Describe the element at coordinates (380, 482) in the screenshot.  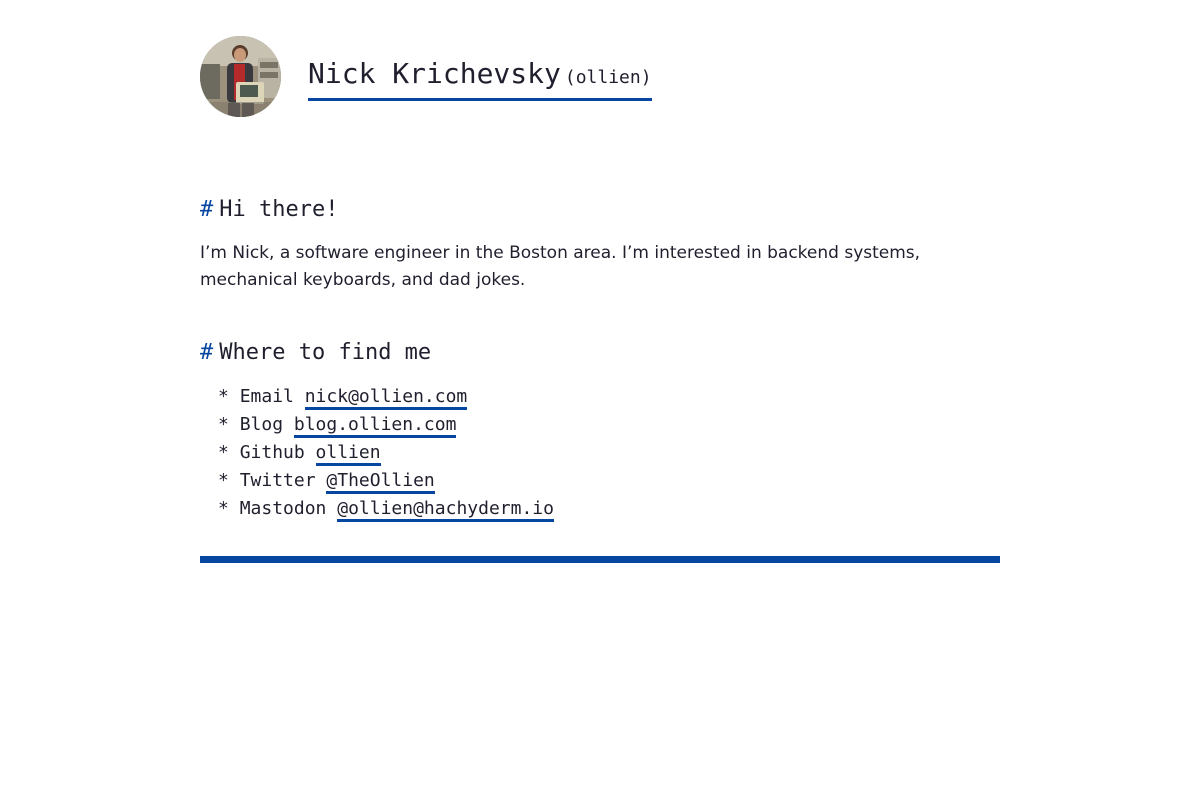
I see `twitter-link: @TheOllien` at that location.